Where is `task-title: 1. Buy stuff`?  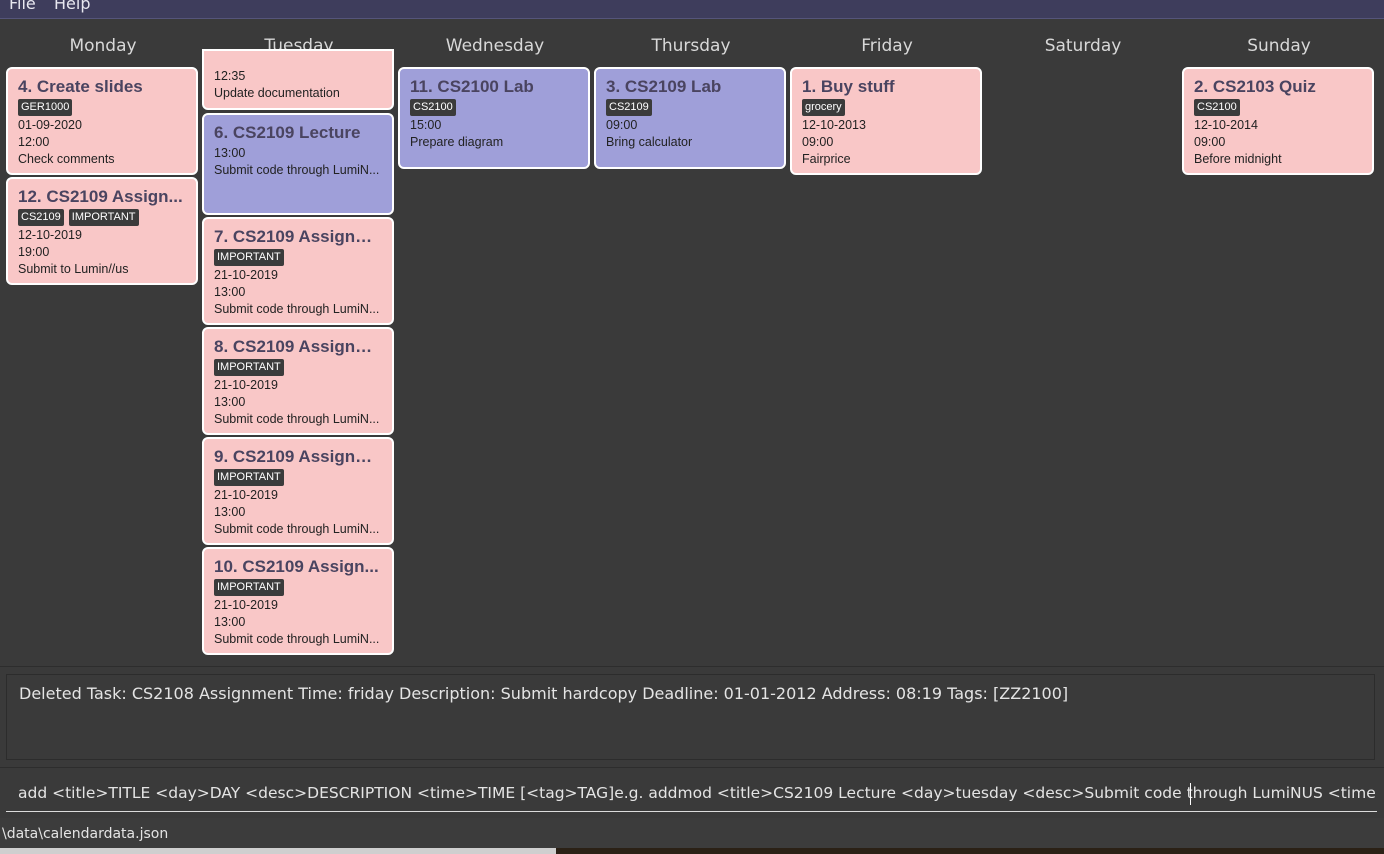 task-title: 1. Buy stuff is located at coordinates (848, 86).